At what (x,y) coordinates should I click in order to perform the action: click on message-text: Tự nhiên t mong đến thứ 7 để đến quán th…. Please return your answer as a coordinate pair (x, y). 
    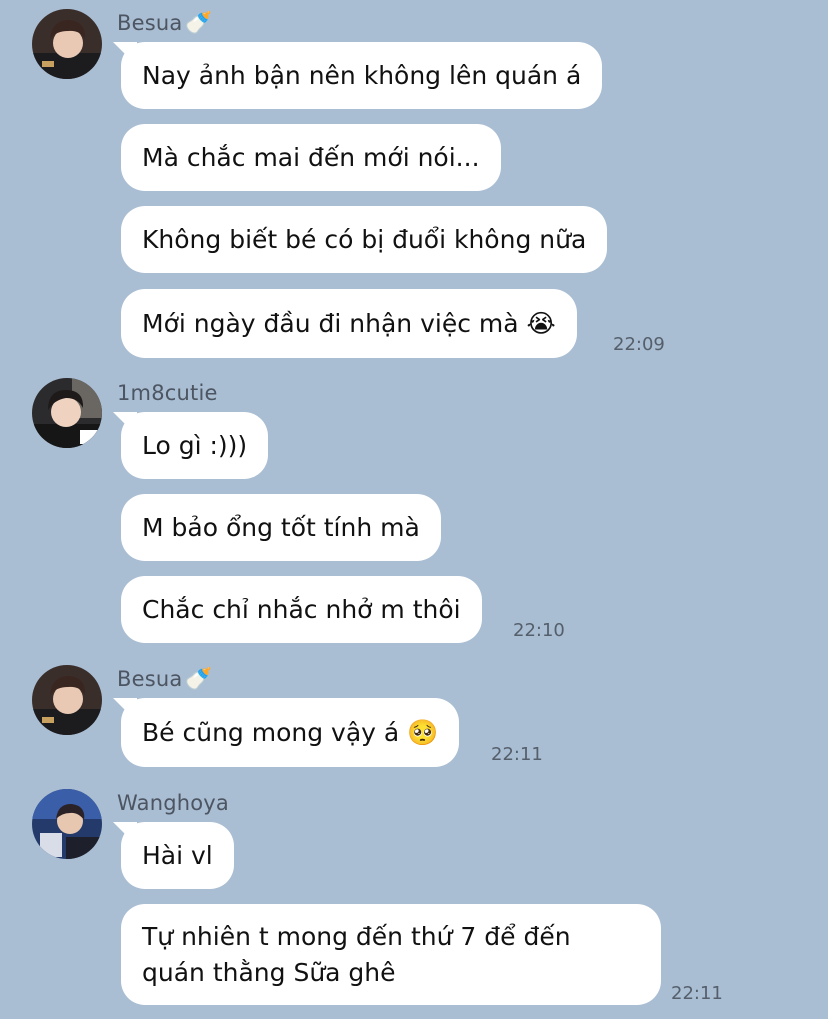
    Looking at the image, I should click on (356, 954).